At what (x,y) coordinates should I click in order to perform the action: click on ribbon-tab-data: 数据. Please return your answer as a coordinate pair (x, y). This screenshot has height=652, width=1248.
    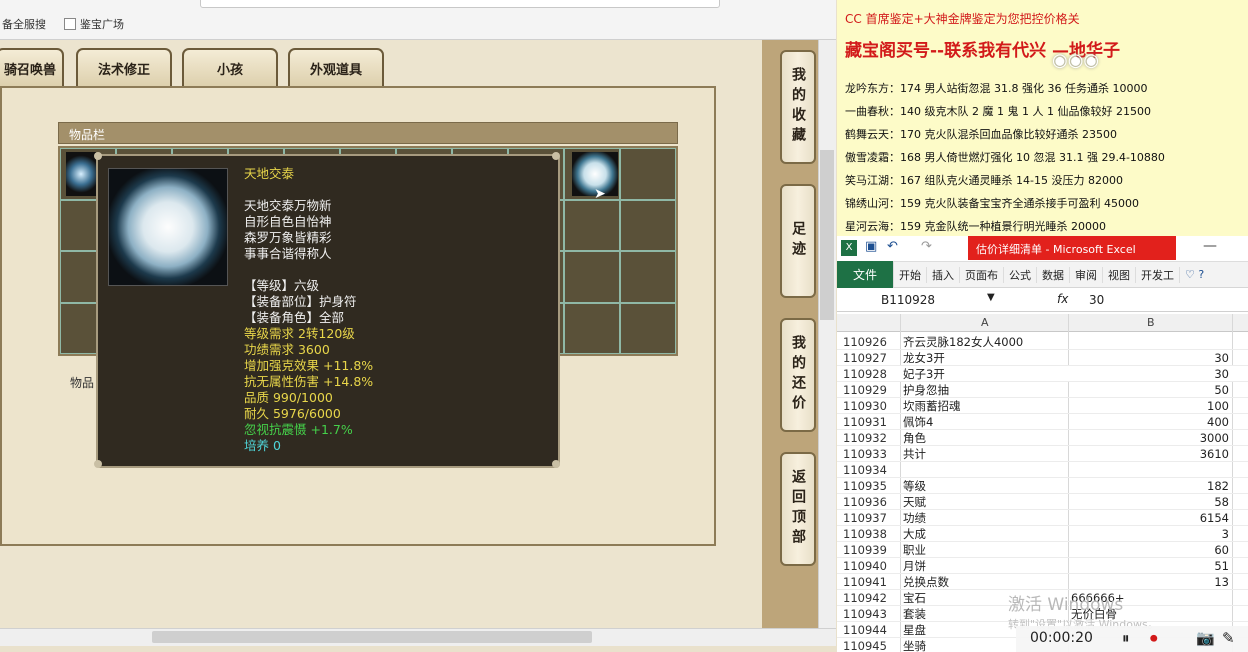
    Looking at the image, I should click on (1054, 274).